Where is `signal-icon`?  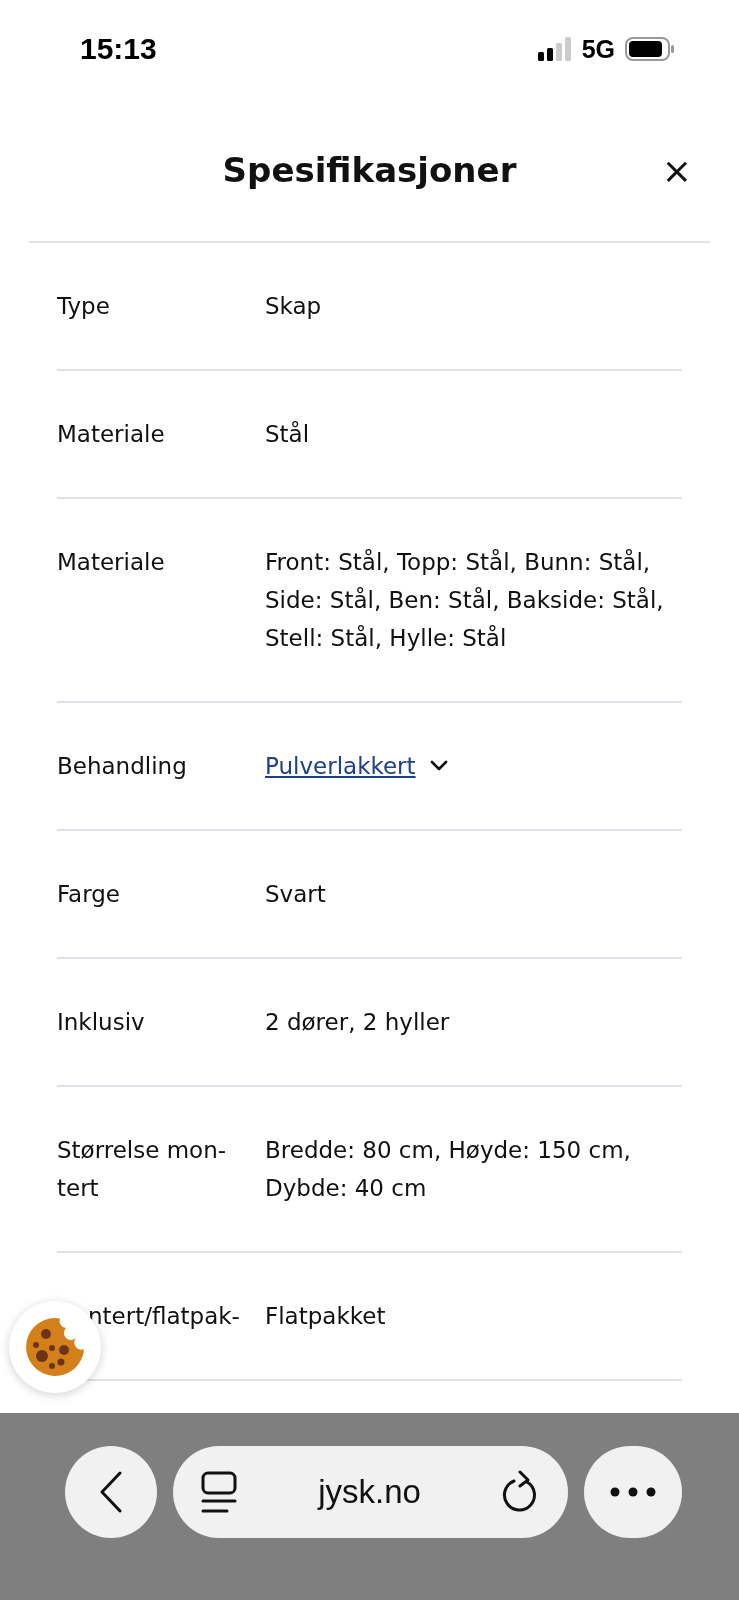
signal-icon is located at coordinates (554, 49).